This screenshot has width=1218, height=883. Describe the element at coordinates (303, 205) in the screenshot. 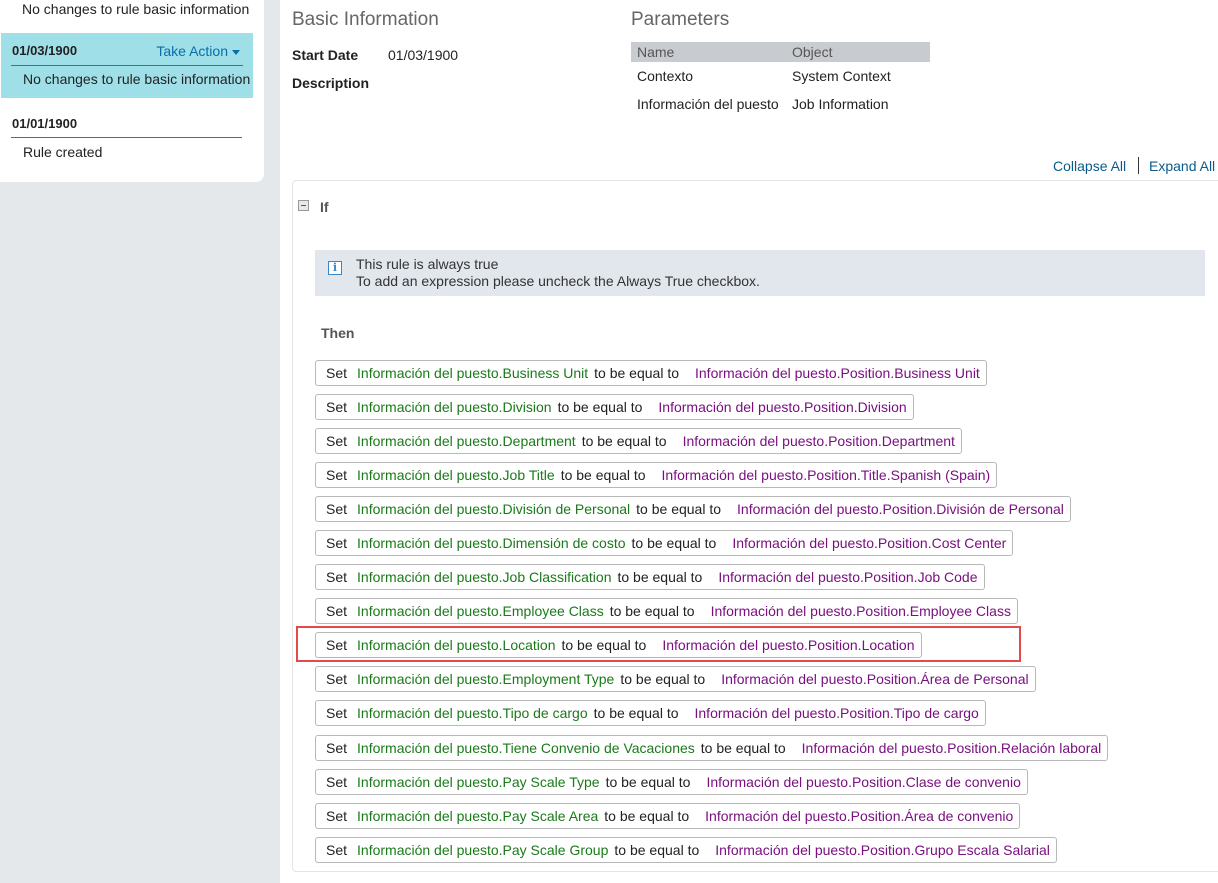

I see `collapse-toggle-icon` at that location.